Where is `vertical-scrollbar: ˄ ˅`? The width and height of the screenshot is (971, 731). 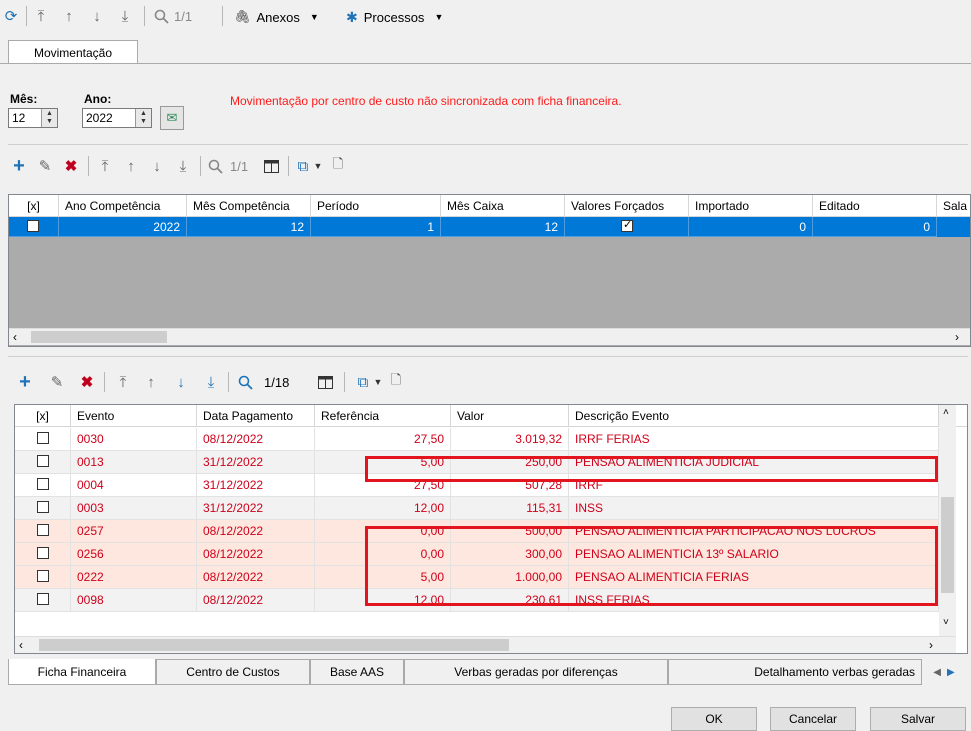
vertical-scrollbar: ˄ ˅ is located at coordinates (947, 520).